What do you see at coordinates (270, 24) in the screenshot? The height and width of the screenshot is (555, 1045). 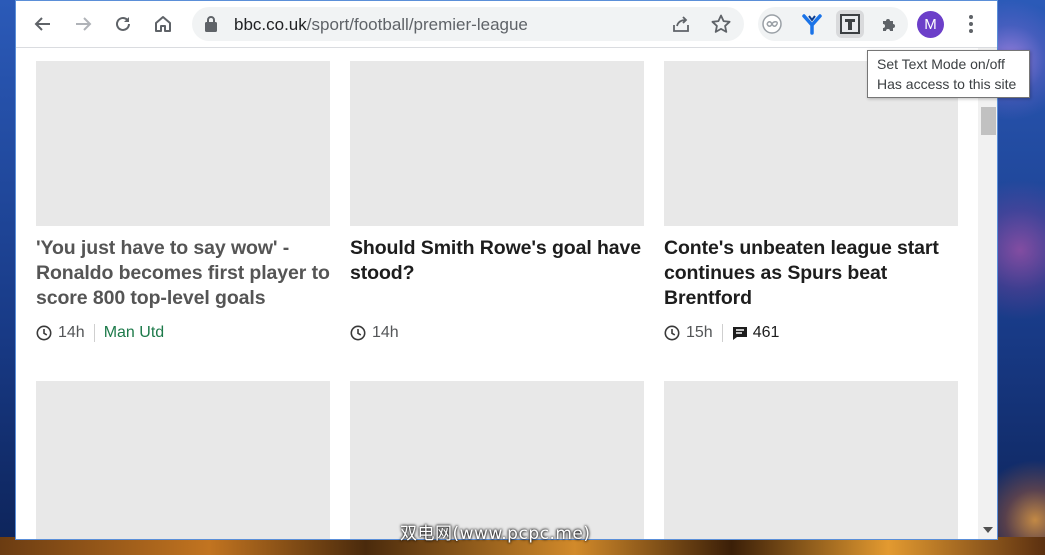 I see `url-domain: bbc.co.uk` at bounding box center [270, 24].